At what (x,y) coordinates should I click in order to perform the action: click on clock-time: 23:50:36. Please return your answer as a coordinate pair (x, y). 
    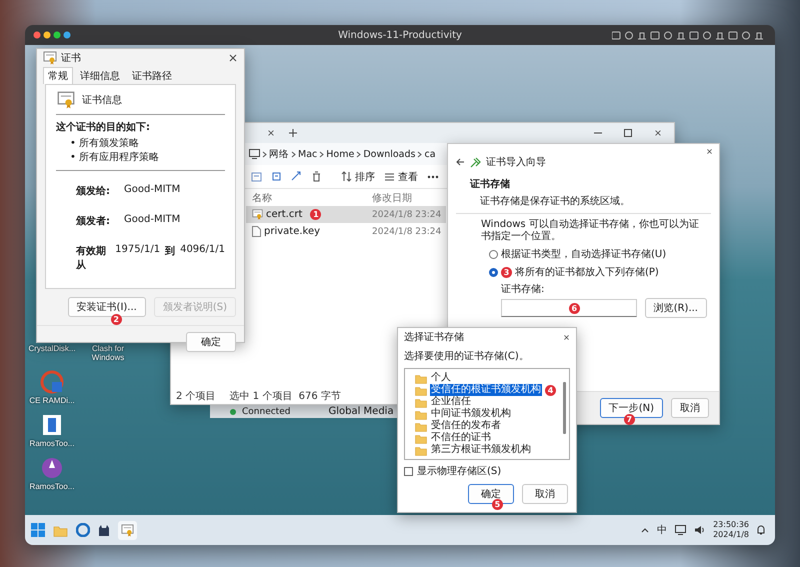
    Looking at the image, I should click on (731, 525).